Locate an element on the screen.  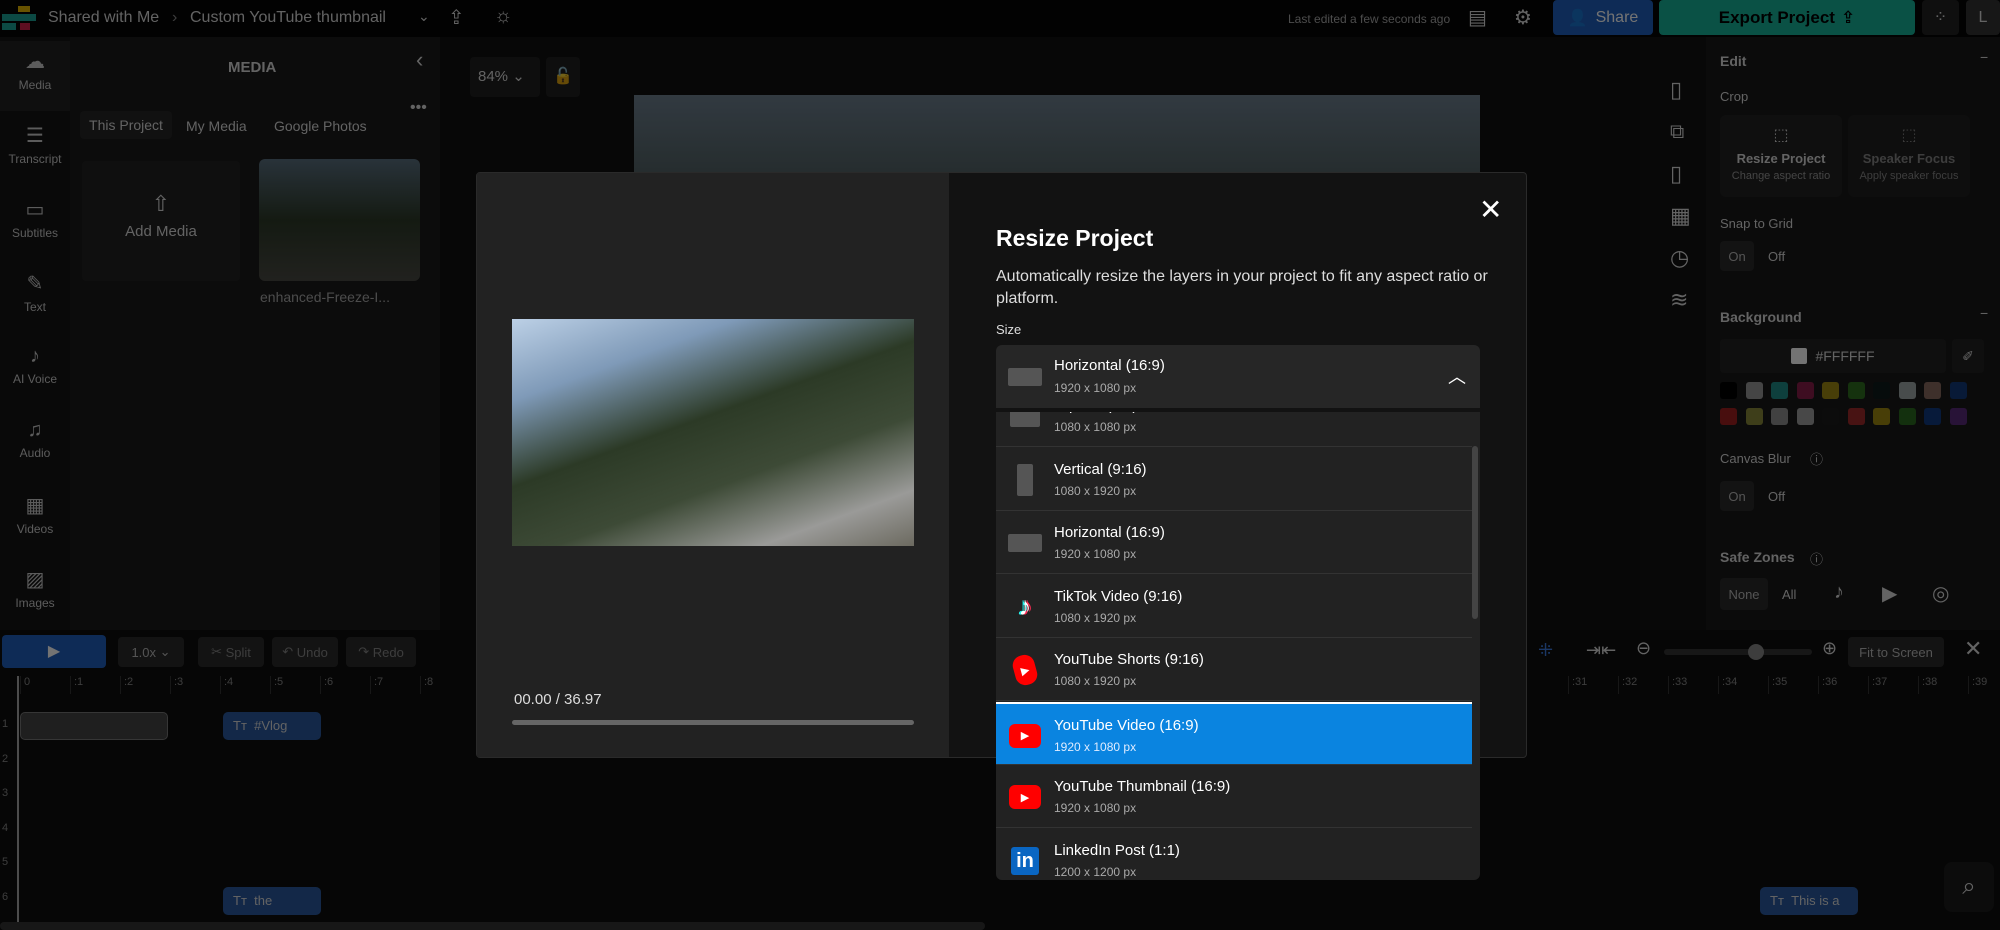
size-option: ▶ YouTube Shorts (9:16) 1080 x 1920 px is located at coordinates (1234, 669).